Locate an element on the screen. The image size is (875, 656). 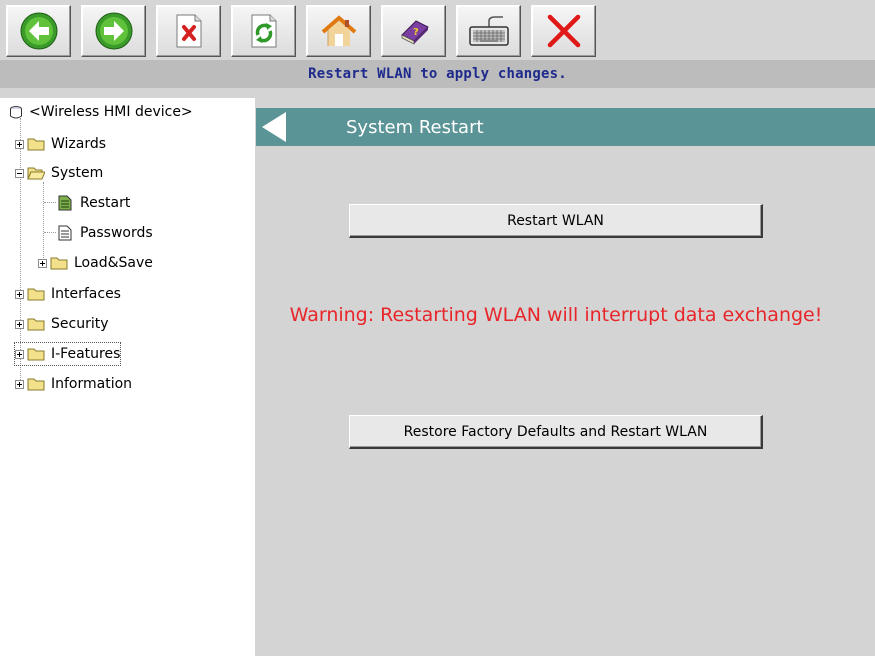
tree-item-label: Wizards is located at coordinates (79, 144).